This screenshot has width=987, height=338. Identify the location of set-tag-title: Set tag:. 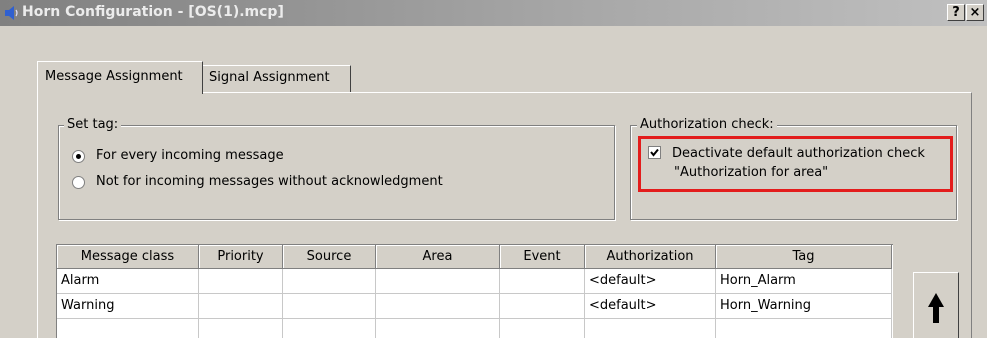
(93, 124).